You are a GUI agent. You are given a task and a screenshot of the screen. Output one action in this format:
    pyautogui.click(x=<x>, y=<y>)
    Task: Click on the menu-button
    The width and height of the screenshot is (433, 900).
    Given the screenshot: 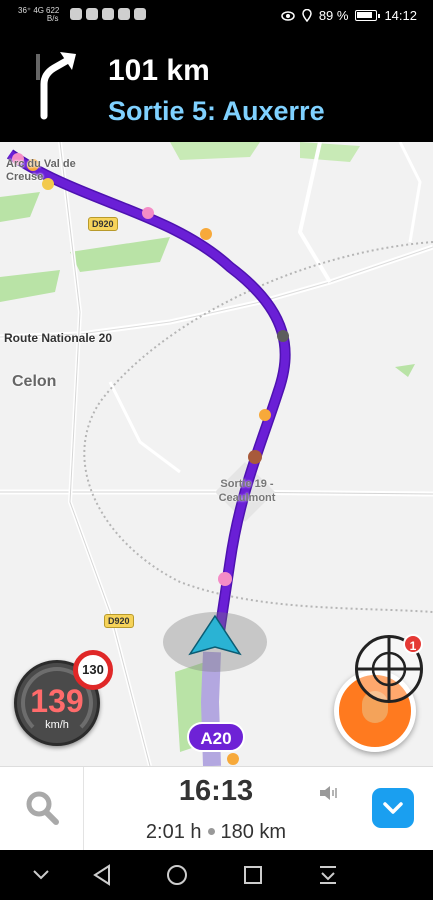 What is the action you would take?
    pyautogui.click(x=393, y=808)
    